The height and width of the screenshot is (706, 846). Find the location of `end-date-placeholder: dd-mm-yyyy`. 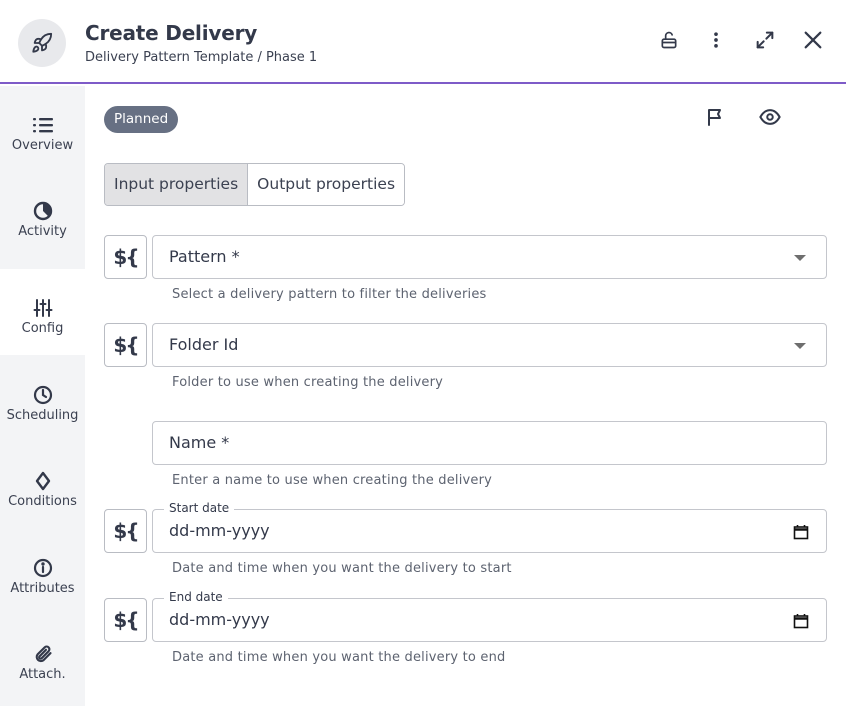

end-date-placeholder: dd-mm-yyyy is located at coordinates (219, 619).